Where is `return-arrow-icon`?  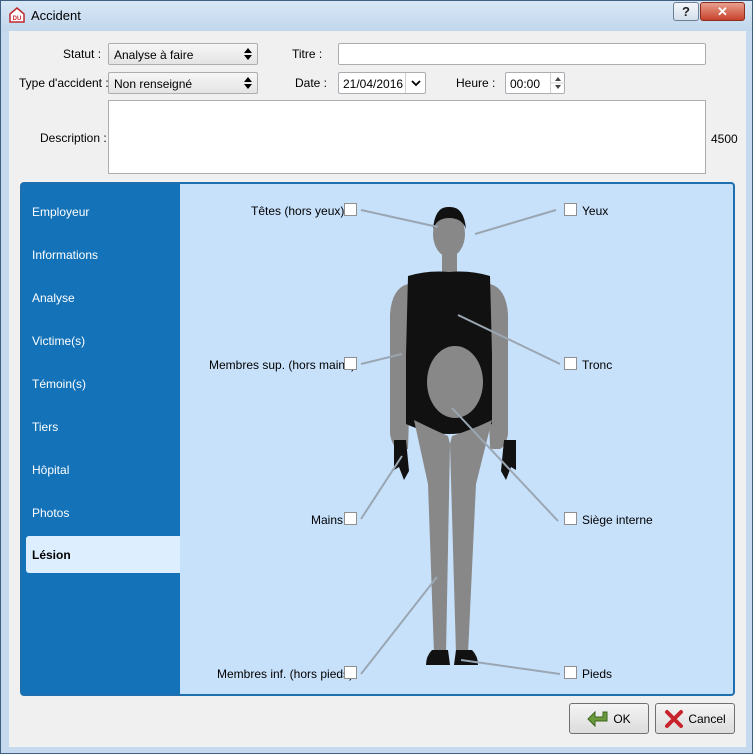 return-arrow-icon is located at coordinates (597, 718).